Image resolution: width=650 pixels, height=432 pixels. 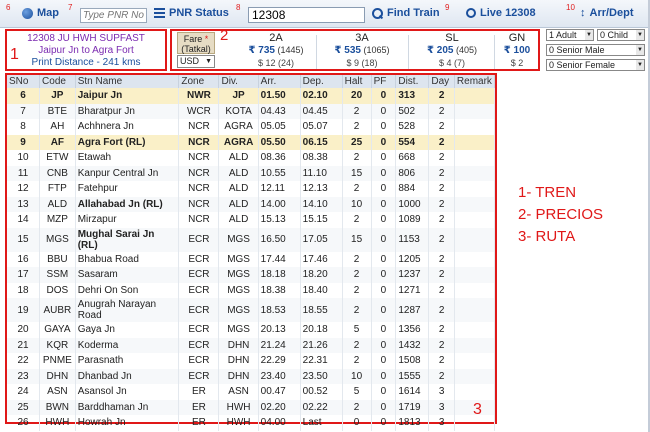 I want to click on fare-label: Fare, so click(x=193, y=39).